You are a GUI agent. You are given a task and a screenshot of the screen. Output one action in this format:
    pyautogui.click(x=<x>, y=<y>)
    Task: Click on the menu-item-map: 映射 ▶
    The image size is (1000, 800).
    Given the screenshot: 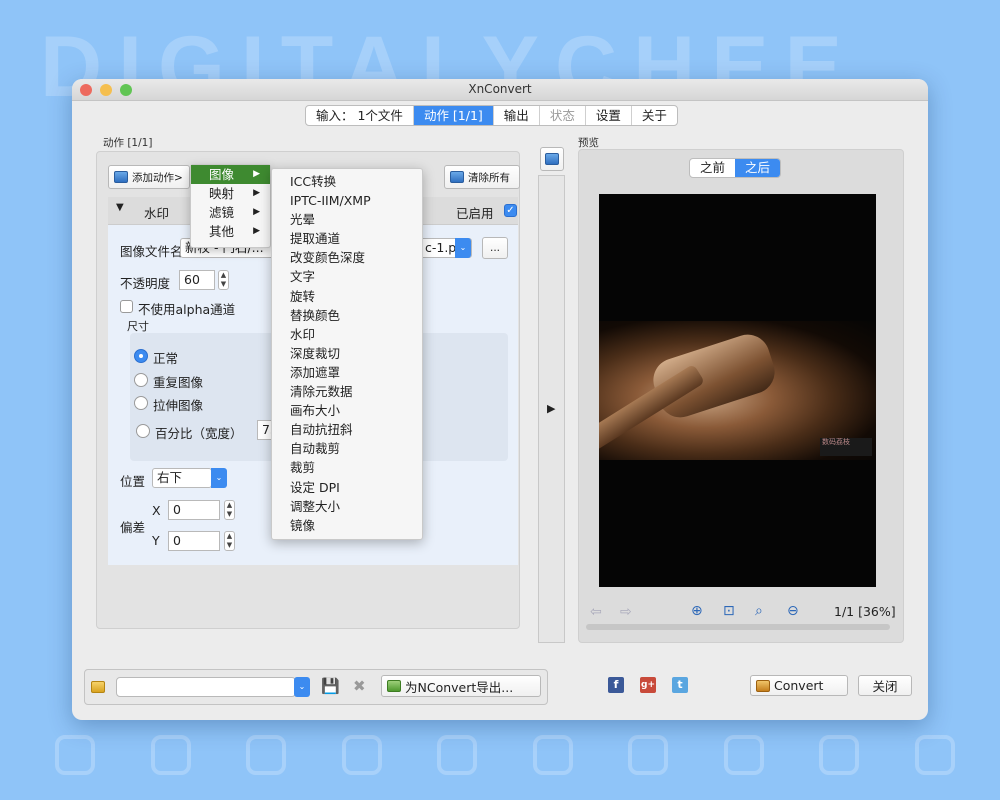 What is the action you would take?
    pyautogui.click(x=230, y=193)
    